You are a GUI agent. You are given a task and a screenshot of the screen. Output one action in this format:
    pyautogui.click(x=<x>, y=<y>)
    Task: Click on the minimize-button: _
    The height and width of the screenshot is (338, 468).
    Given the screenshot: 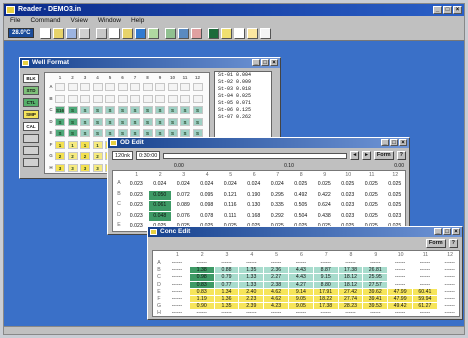 What is the action you would take?
    pyautogui.click(x=385, y=142)
    